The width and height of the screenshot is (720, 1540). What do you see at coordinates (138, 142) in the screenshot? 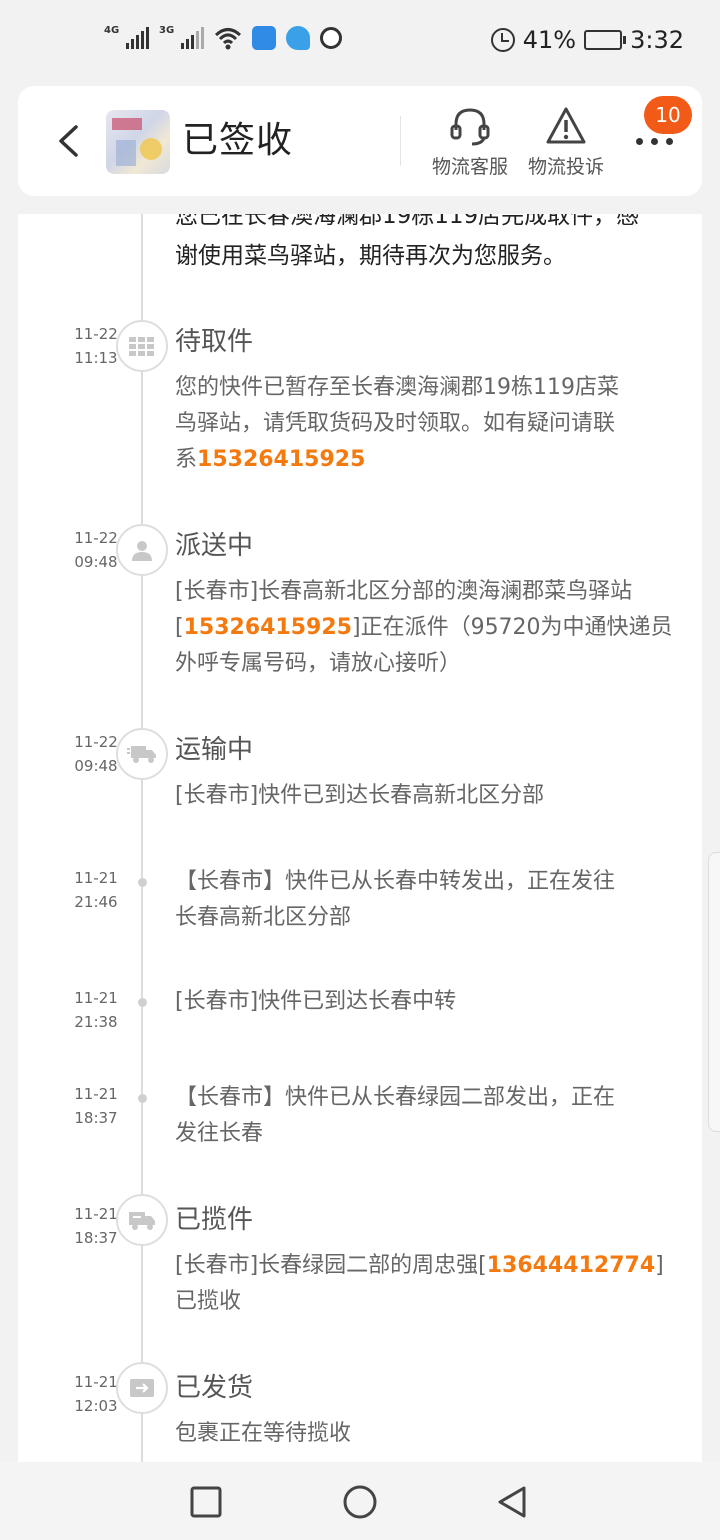
I see `product-thumbnail` at bounding box center [138, 142].